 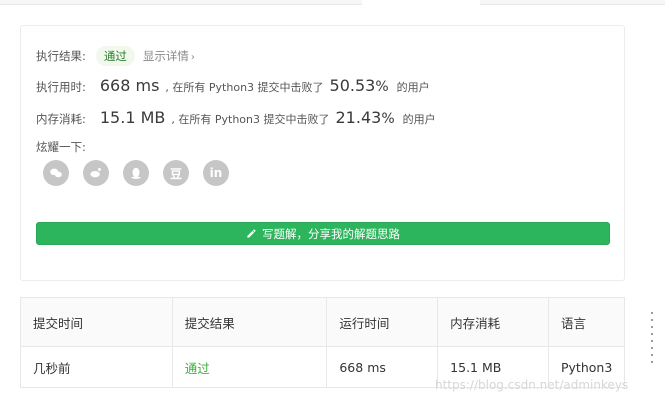 What do you see at coordinates (382, 322) in the screenshot?
I see `header-runtime: 运行时间` at bounding box center [382, 322].